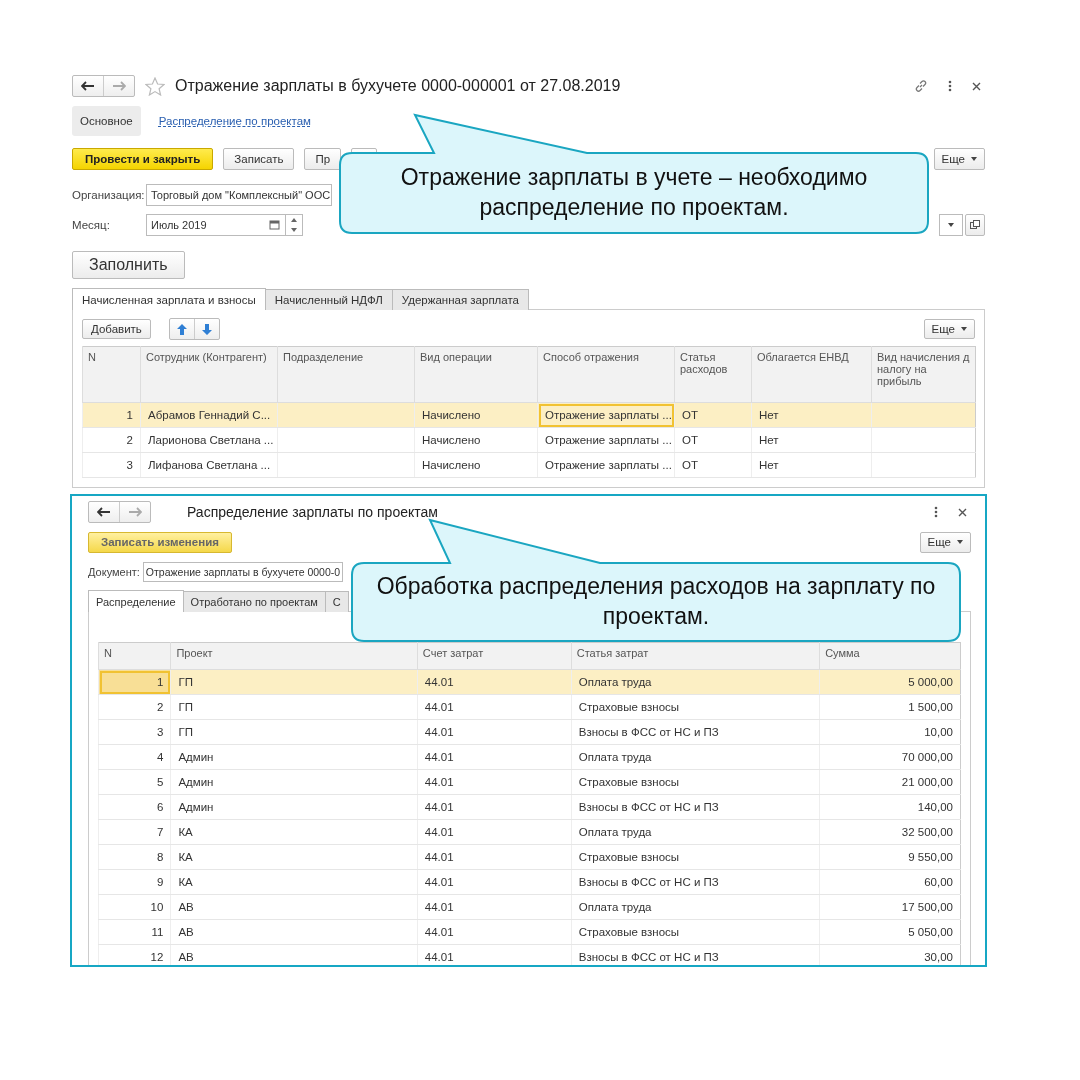 Image resolution: width=1080 pixels, height=1080 pixels. I want to click on move-up-icon, so click(181, 329).